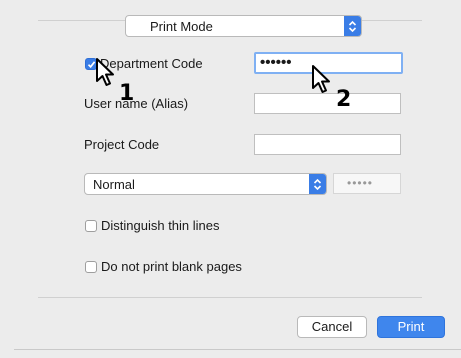 The width and height of the screenshot is (461, 358). Describe the element at coordinates (91, 267) in the screenshot. I see `do-not-print-blank-pages-checkbox` at that location.